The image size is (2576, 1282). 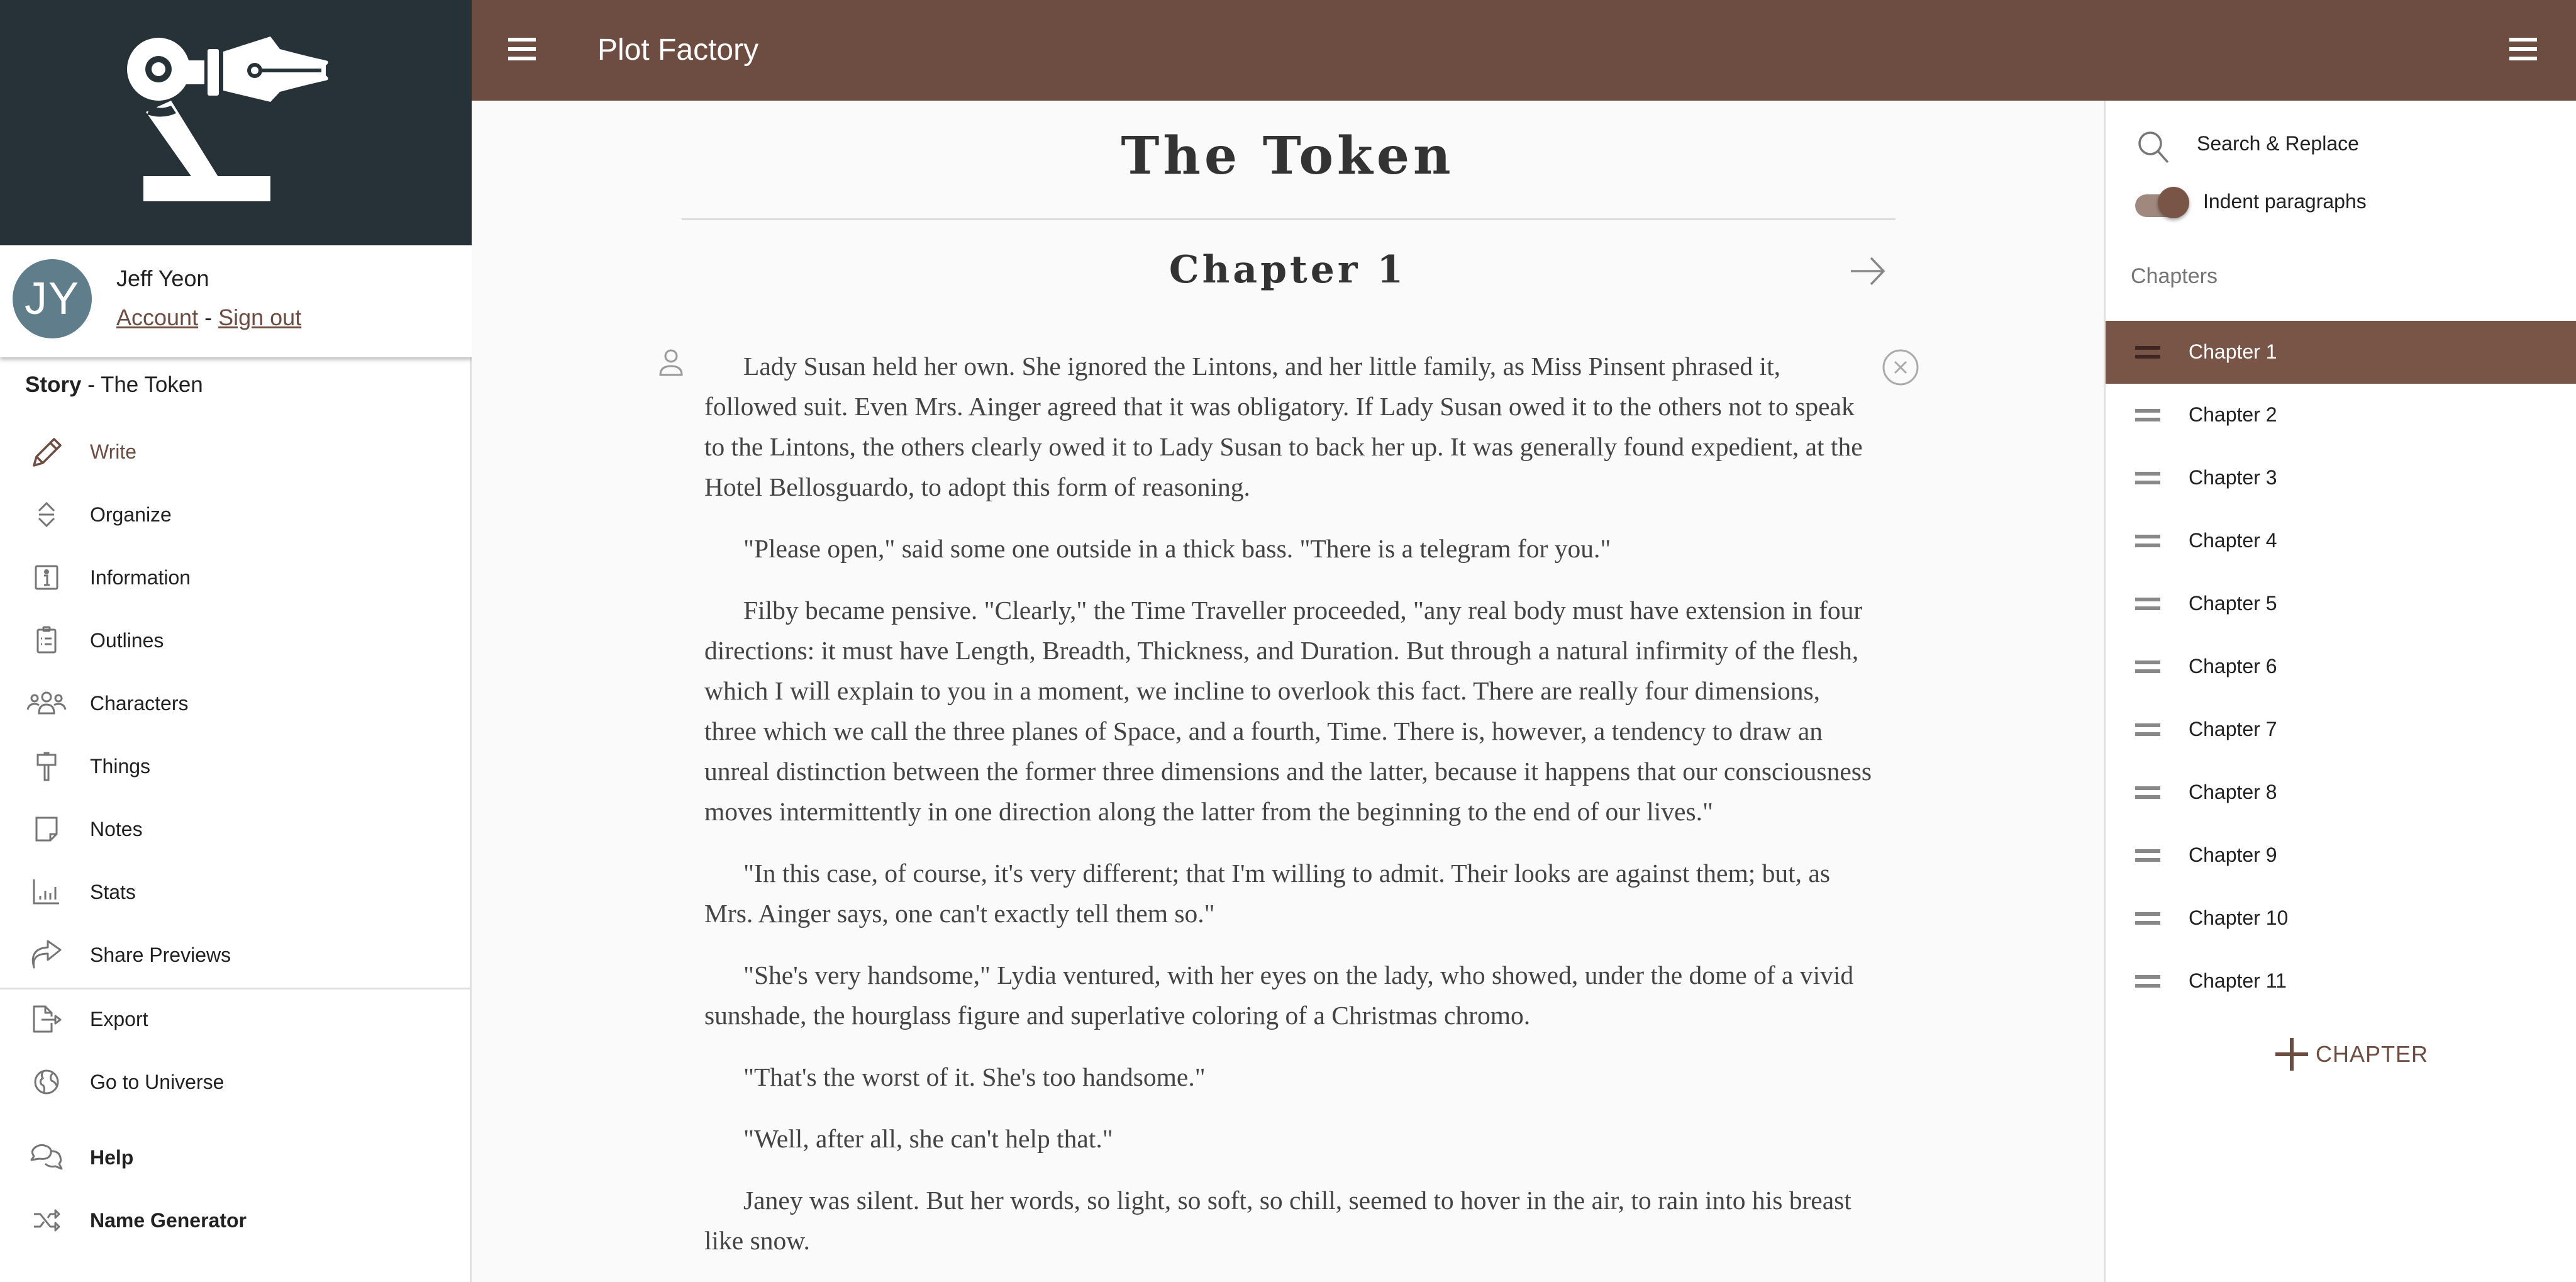 What do you see at coordinates (116, 828) in the screenshot?
I see `sidebar-item-label: Notes` at bounding box center [116, 828].